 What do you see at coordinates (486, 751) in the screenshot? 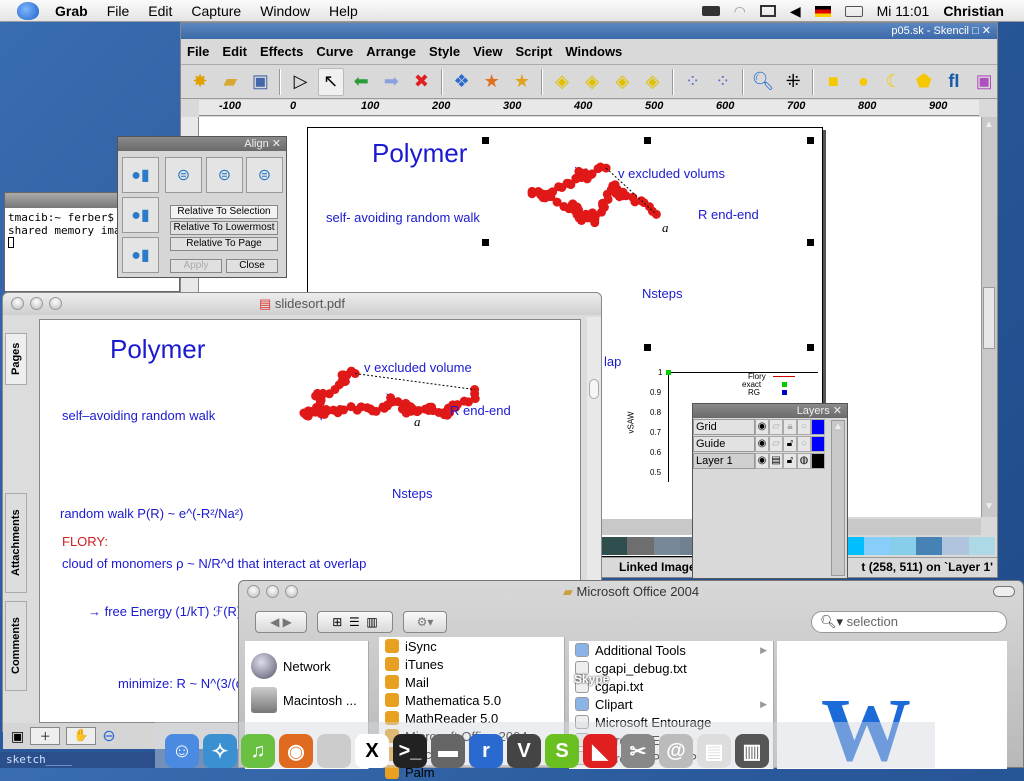
I see `dock-item-realplayer: r` at bounding box center [486, 751].